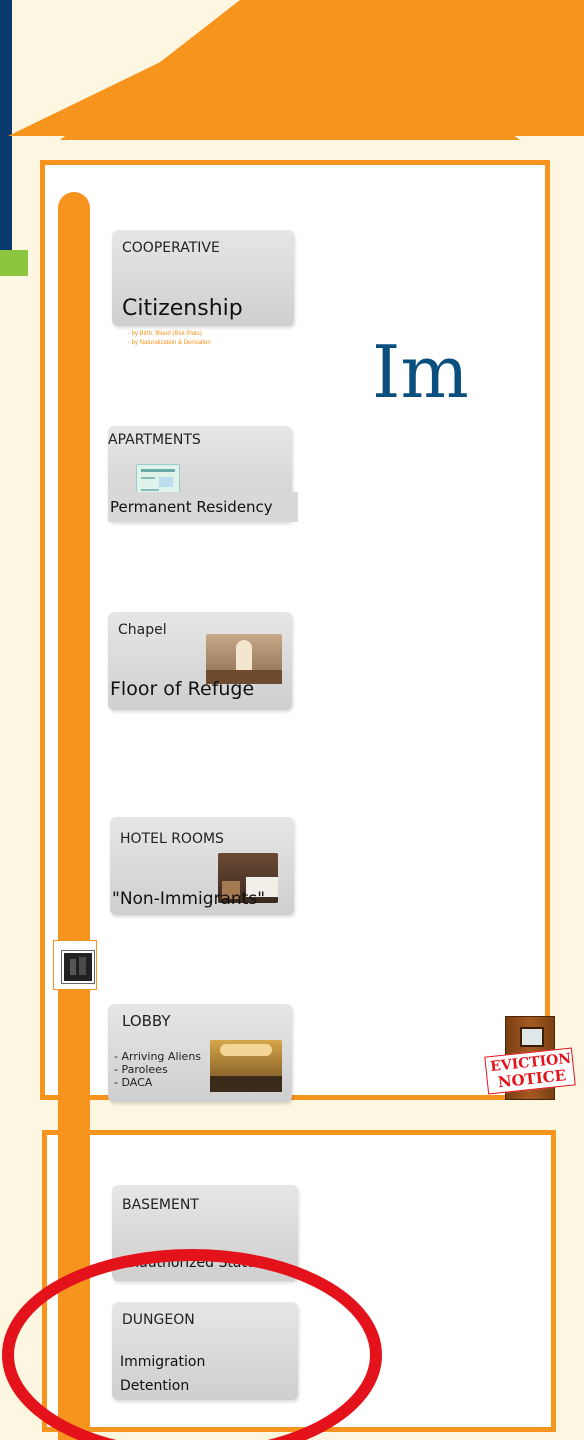 The width and height of the screenshot is (584, 1440). What do you see at coordinates (420, 372) in the screenshot?
I see `title-partial: Im` at bounding box center [420, 372].